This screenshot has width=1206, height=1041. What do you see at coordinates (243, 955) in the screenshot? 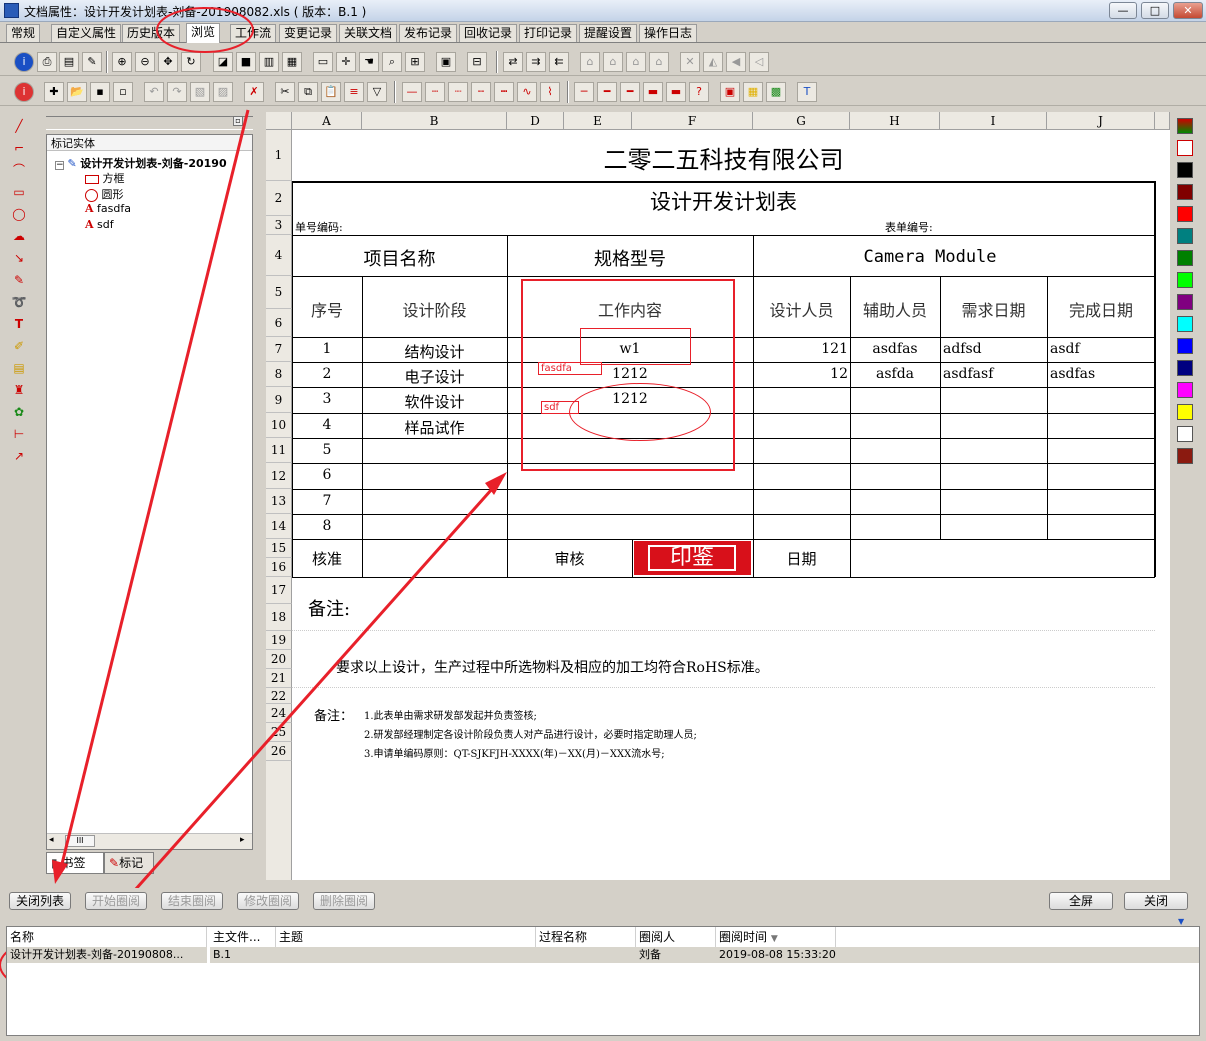
I see `list-cell-main: B.1` at bounding box center [243, 955].